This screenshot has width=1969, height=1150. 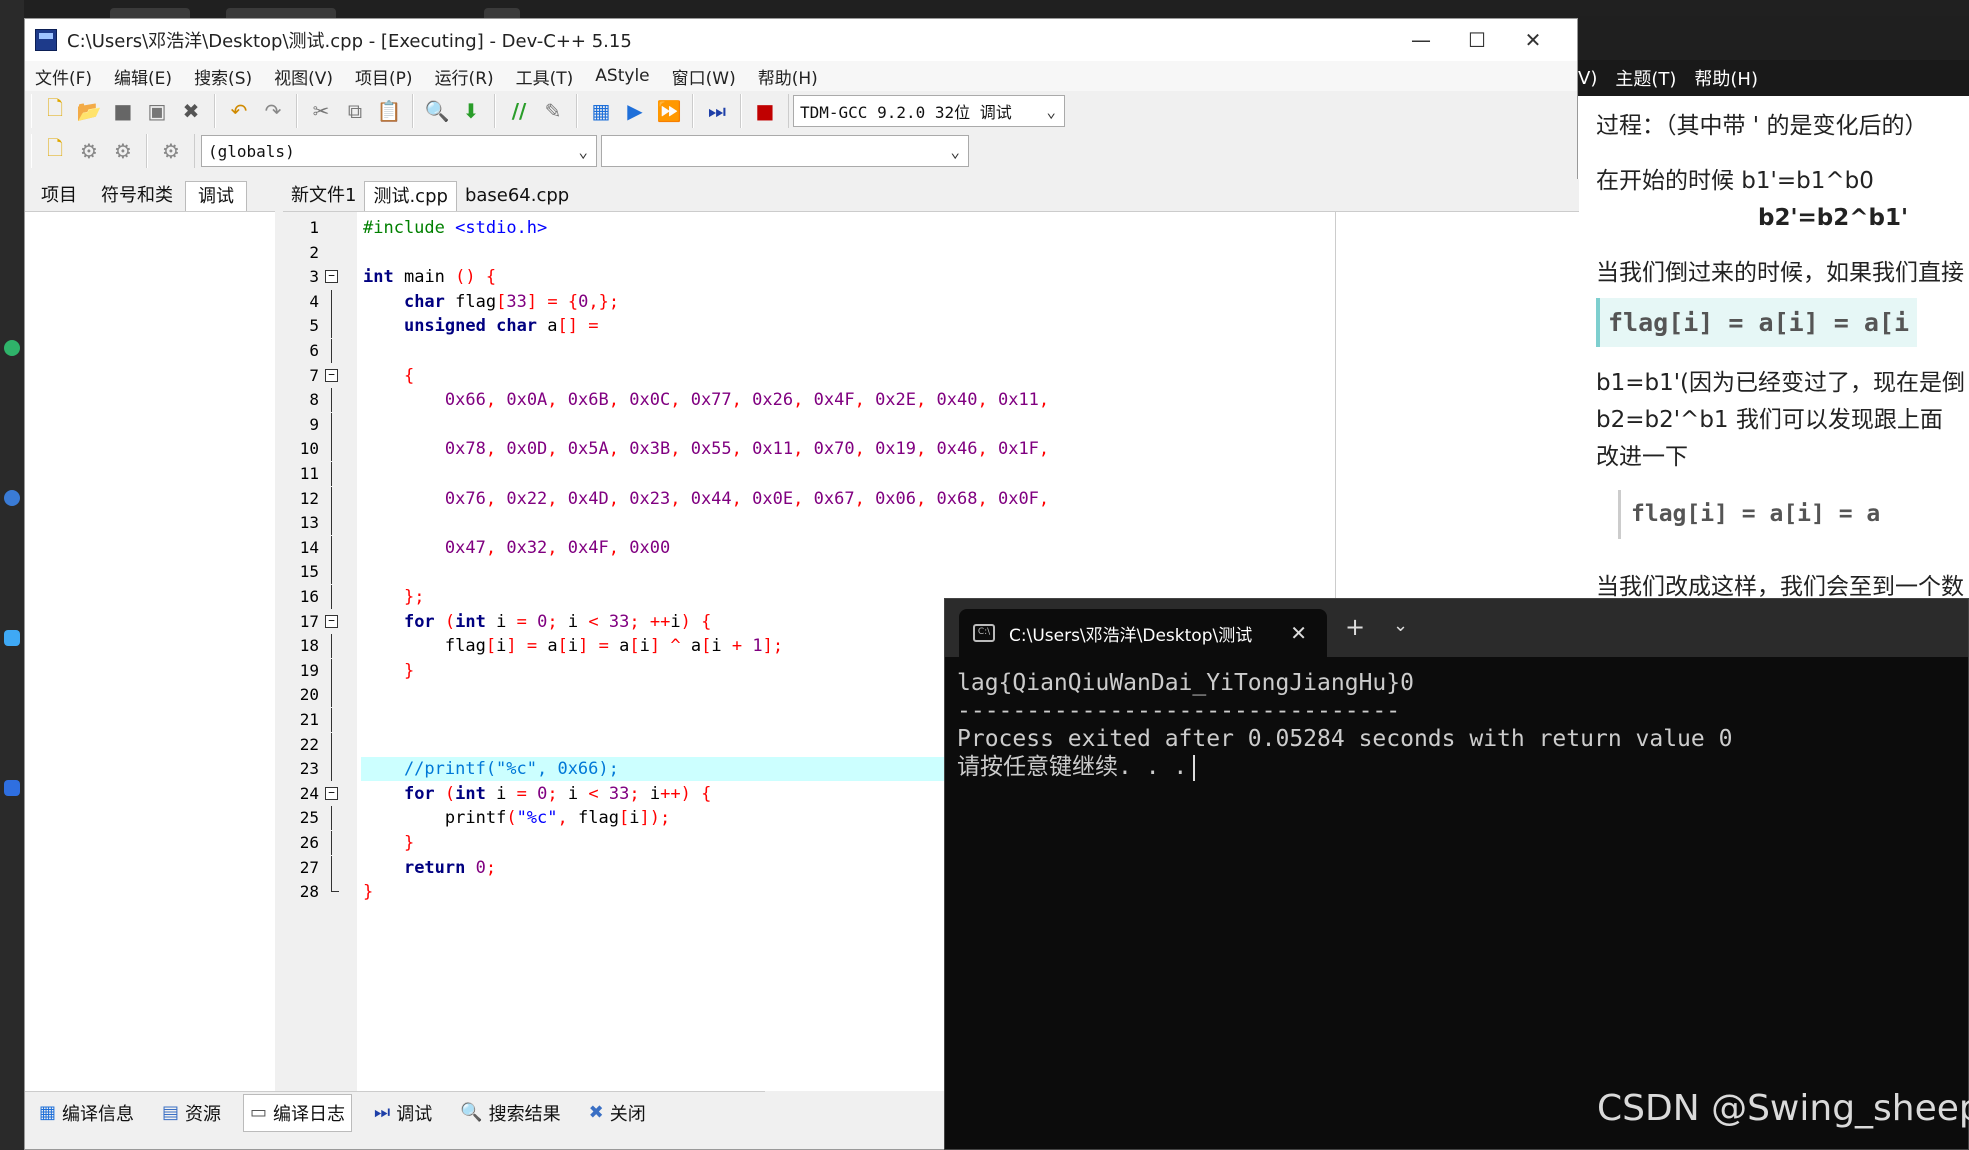 What do you see at coordinates (143, 76) in the screenshot?
I see `menu-edit: 编辑(E)` at bounding box center [143, 76].